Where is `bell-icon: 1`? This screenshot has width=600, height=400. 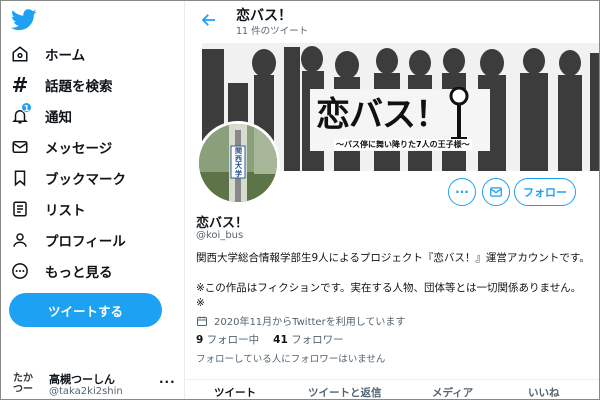
bell-icon: 1 is located at coordinates (20, 114).